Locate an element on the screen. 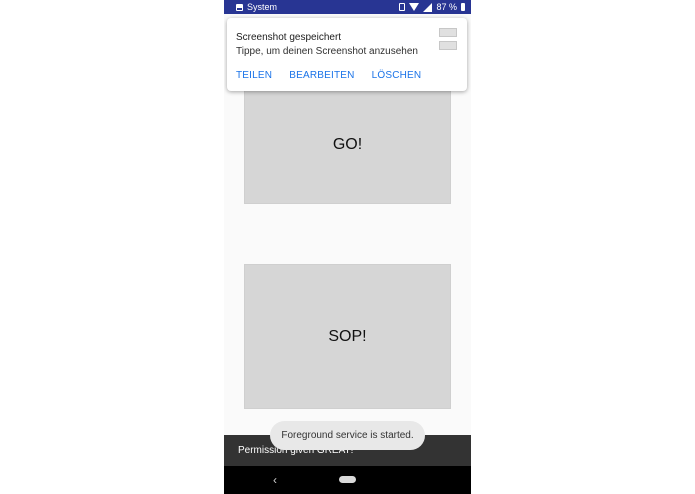  sop-button-label: SOP! is located at coordinates (347, 336).